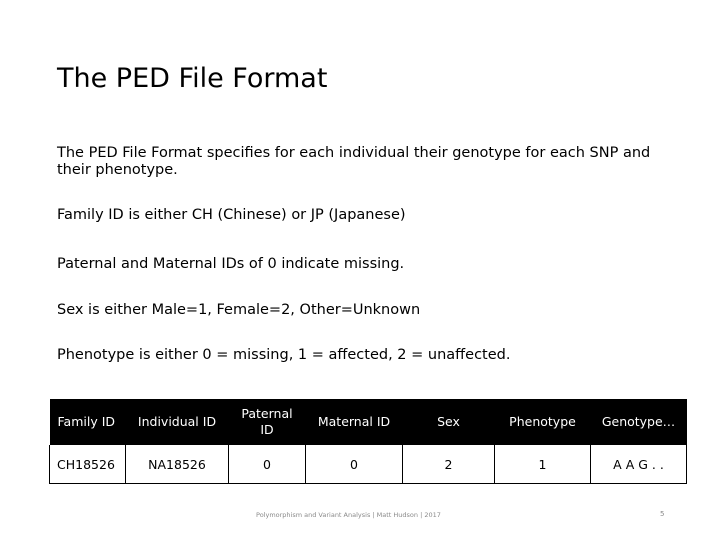  What do you see at coordinates (542, 422) in the screenshot?
I see `header-phenotype: Phenotype` at bounding box center [542, 422].